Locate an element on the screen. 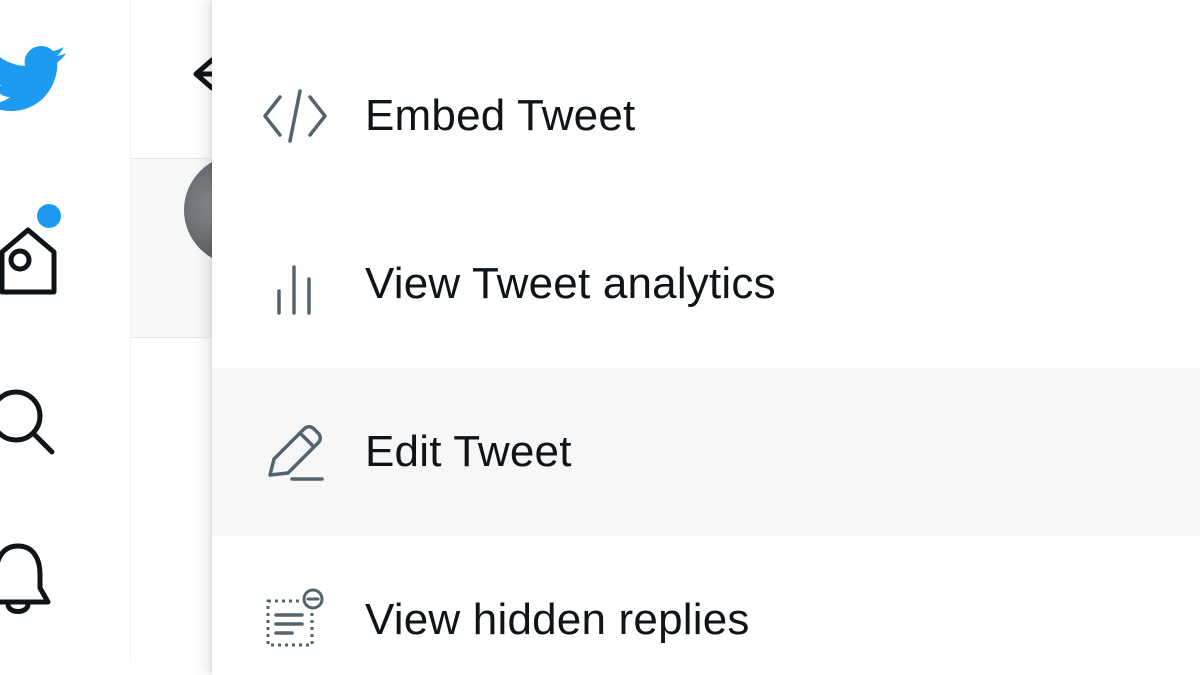 The width and height of the screenshot is (1200, 675). edit-pencil-icon is located at coordinates (295, 452).